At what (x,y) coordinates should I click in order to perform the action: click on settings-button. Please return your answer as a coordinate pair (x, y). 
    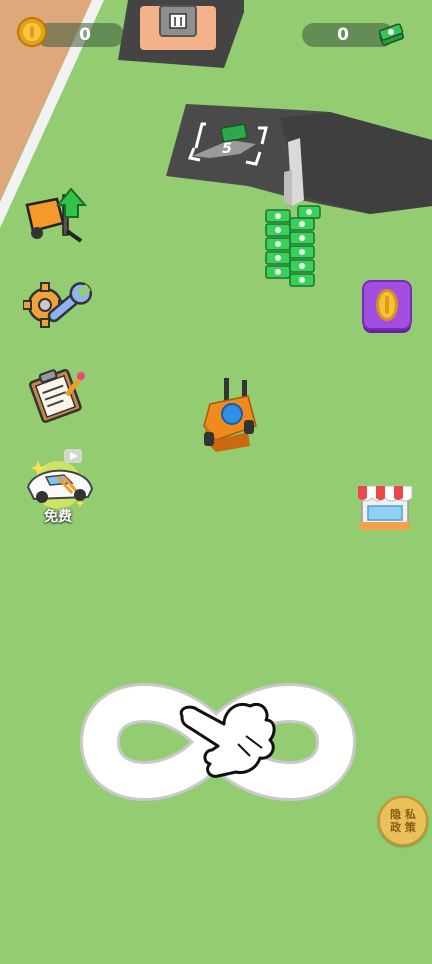
    Looking at the image, I should click on (58, 304).